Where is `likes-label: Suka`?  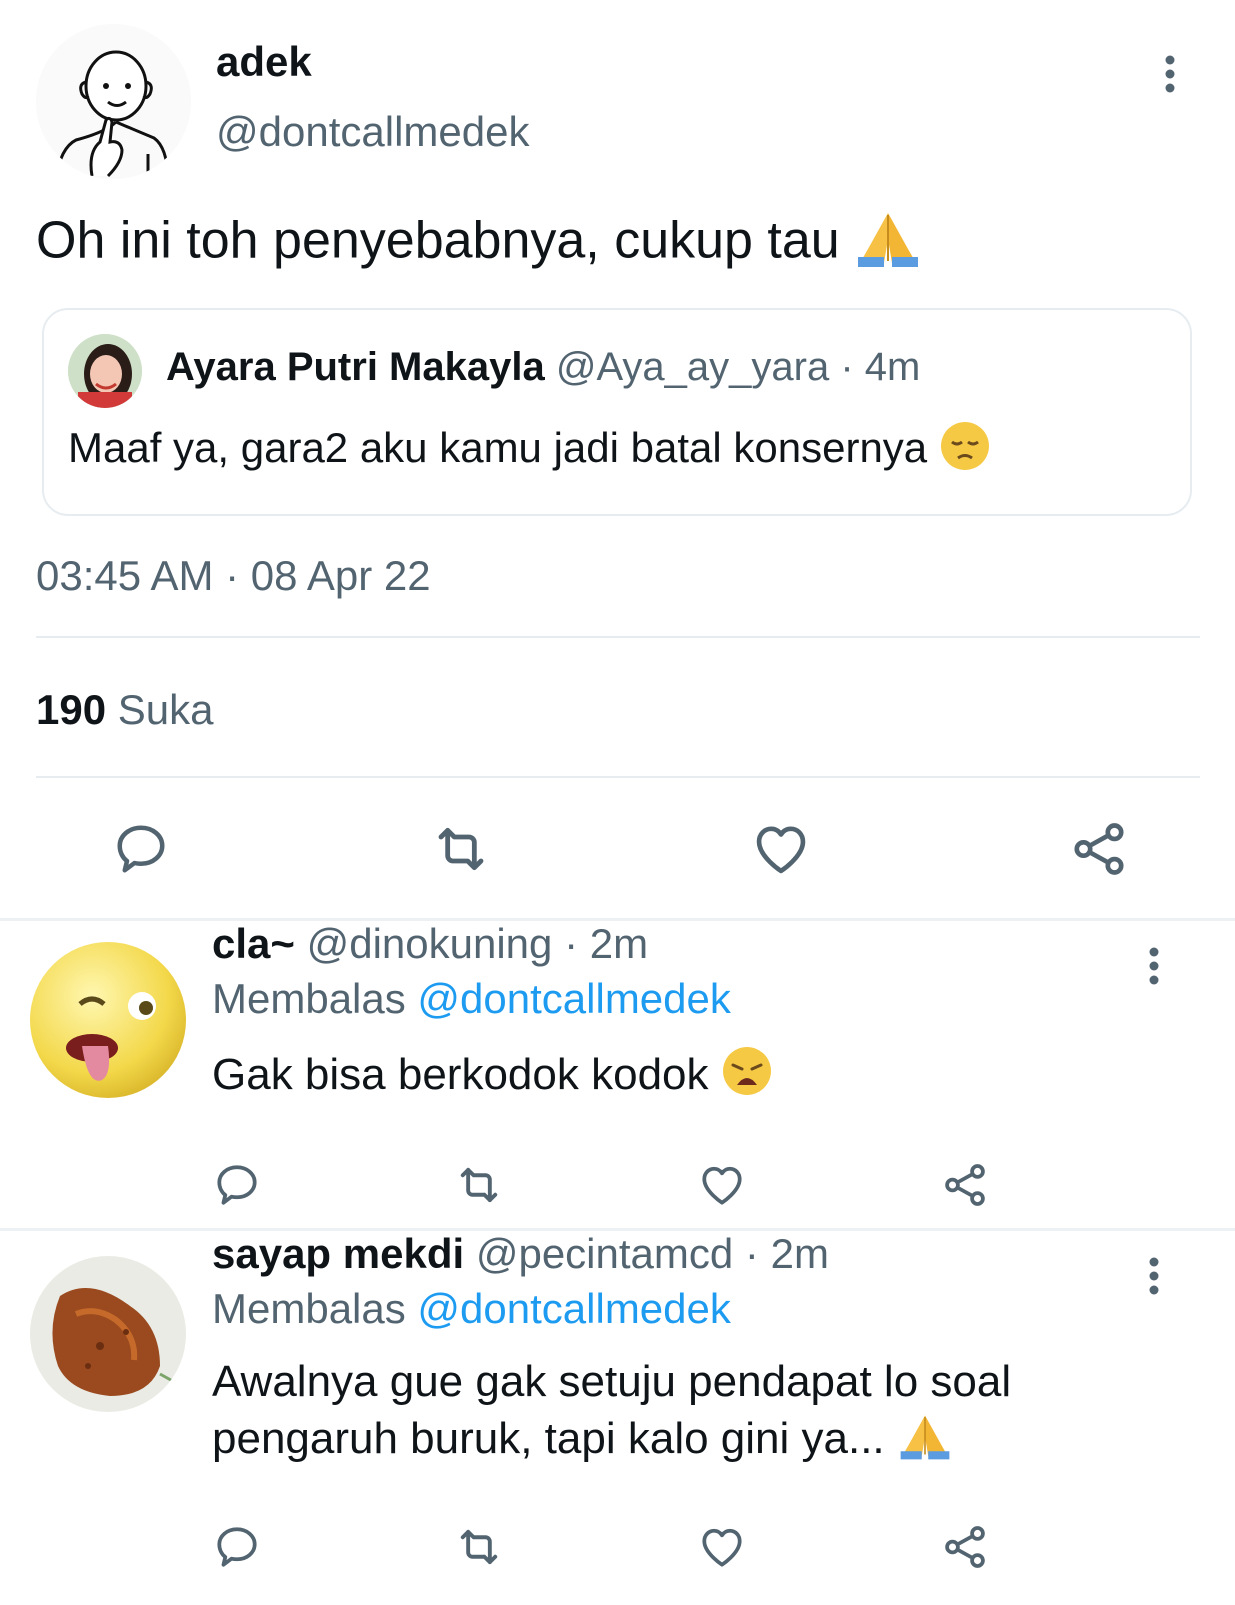 likes-label: Suka is located at coordinates (165, 709).